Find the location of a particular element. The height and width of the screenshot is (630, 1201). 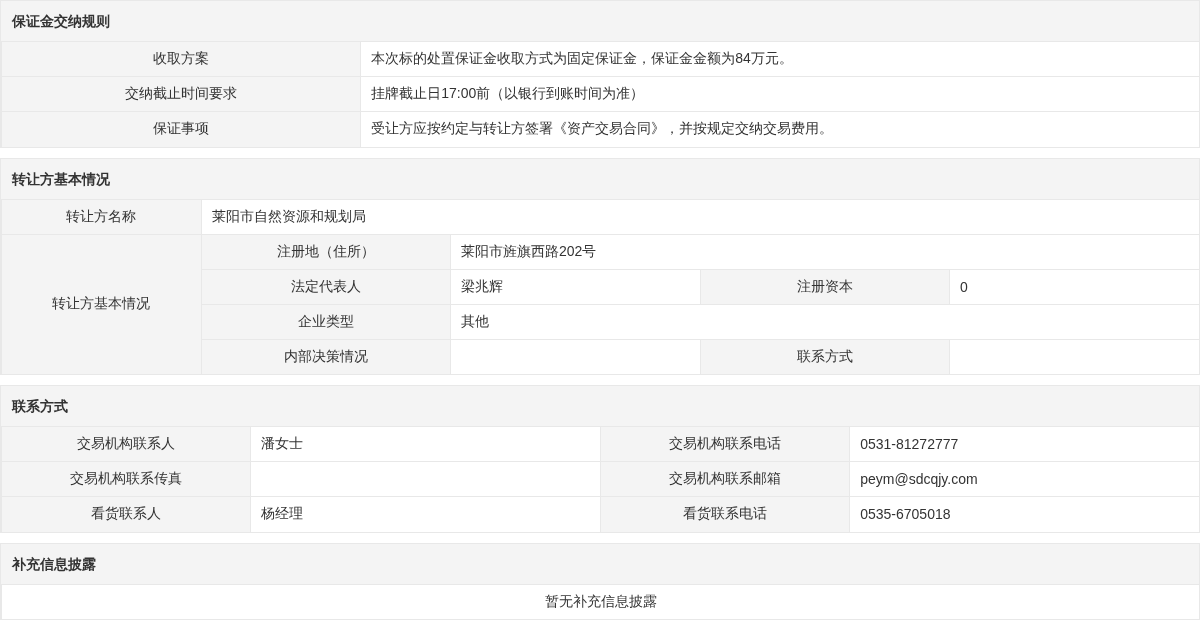

field-label: 看货联系电话 is located at coordinates (725, 514).